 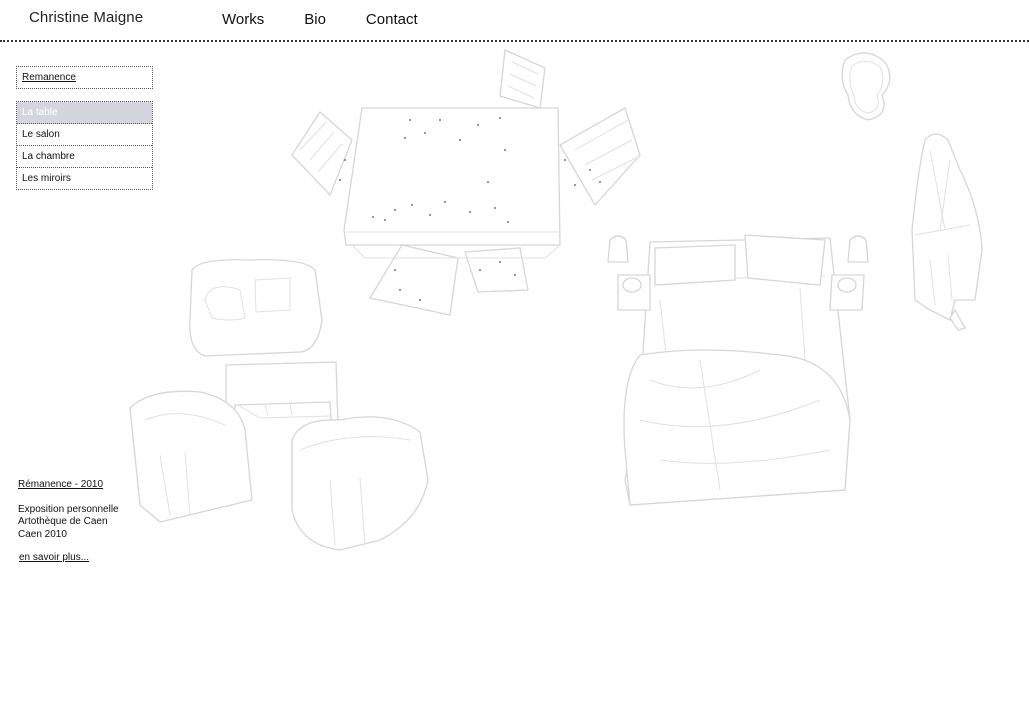 I want to click on bedroom-area, so click(x=738, y=370).